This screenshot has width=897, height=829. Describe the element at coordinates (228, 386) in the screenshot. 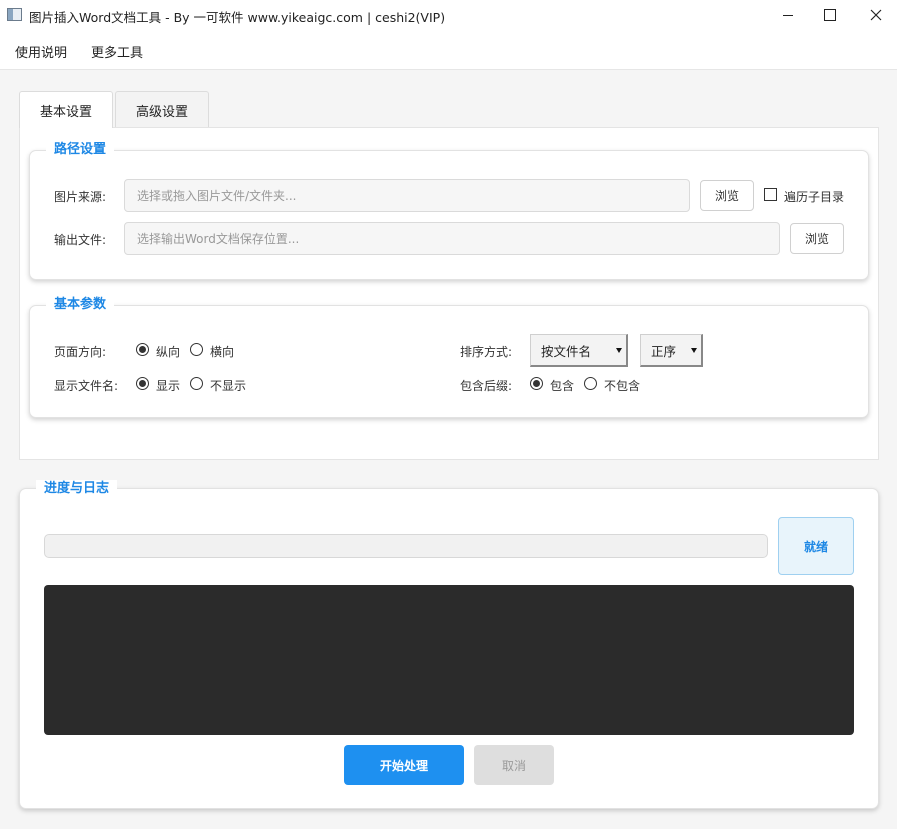

I see `hide-label: 不显示` at that location.